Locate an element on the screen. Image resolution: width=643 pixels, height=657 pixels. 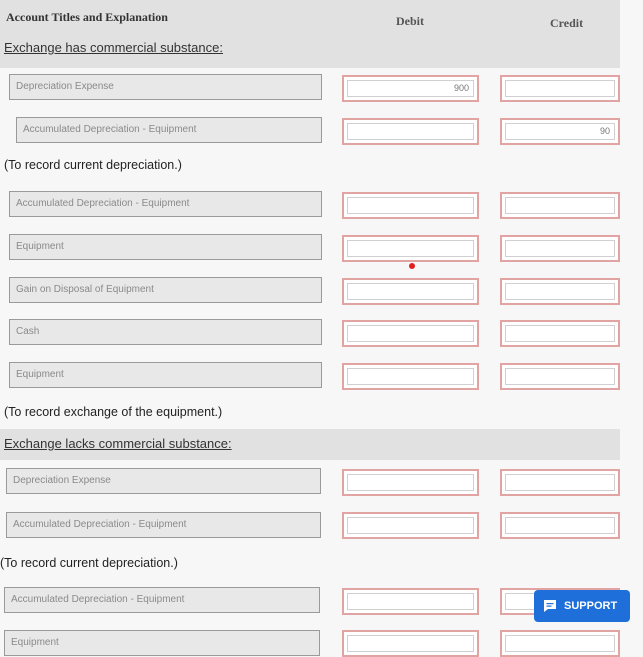
support-label: SUPPORT is located at coordinates (591, 606).